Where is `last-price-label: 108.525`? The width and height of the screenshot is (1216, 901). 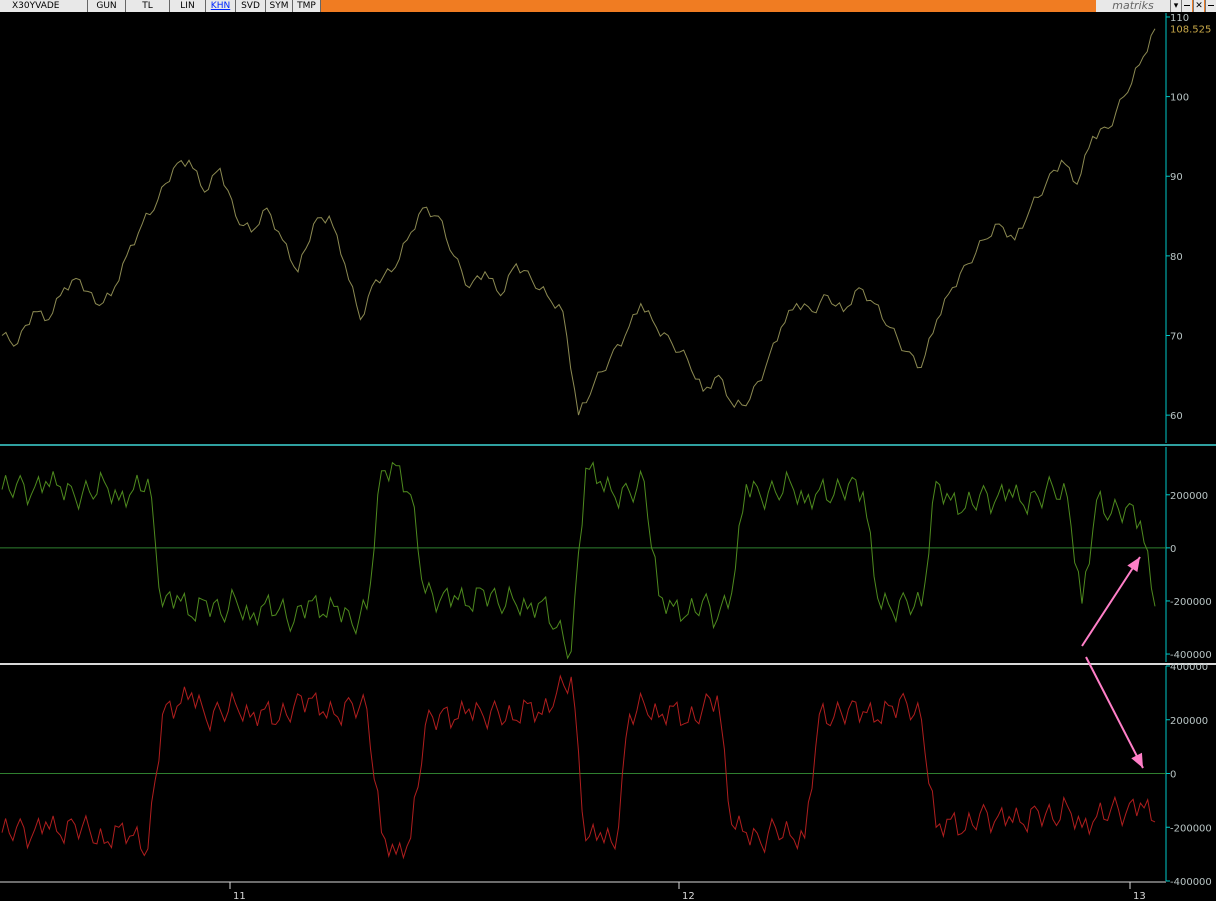
last-price-label: 108.525 is located at coordinates (1190, 30).